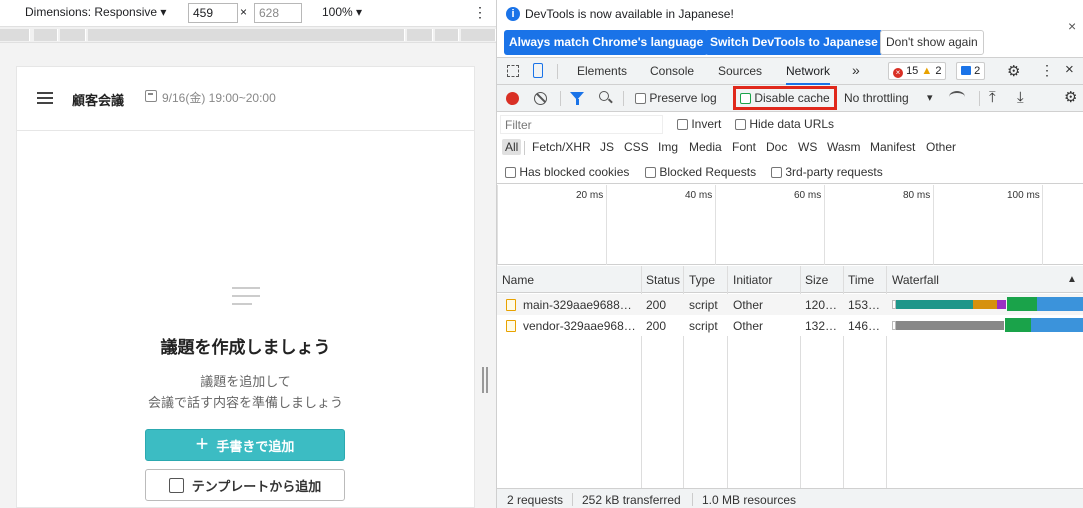 The height and width of the screenshot is (508, 1083). Describe the element at coordinates (915, 280) in the screenshot. I see `column-header-waterfall: Waterfall` at that location.